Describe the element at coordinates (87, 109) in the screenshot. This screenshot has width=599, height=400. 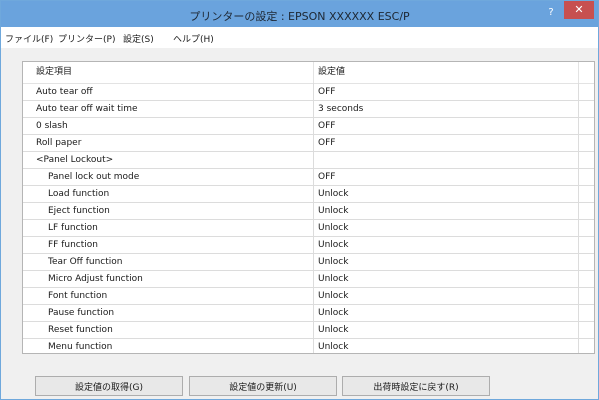
I see `setting-name: Auto tear off wait time` at that location.